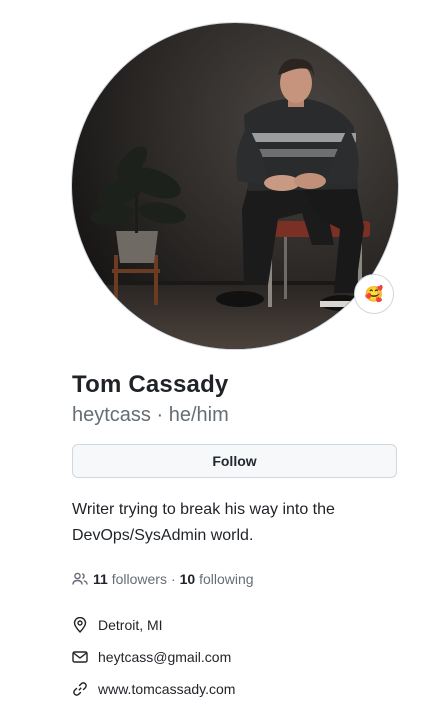  I want to click on following-link: 10 following, so click(217, 579).